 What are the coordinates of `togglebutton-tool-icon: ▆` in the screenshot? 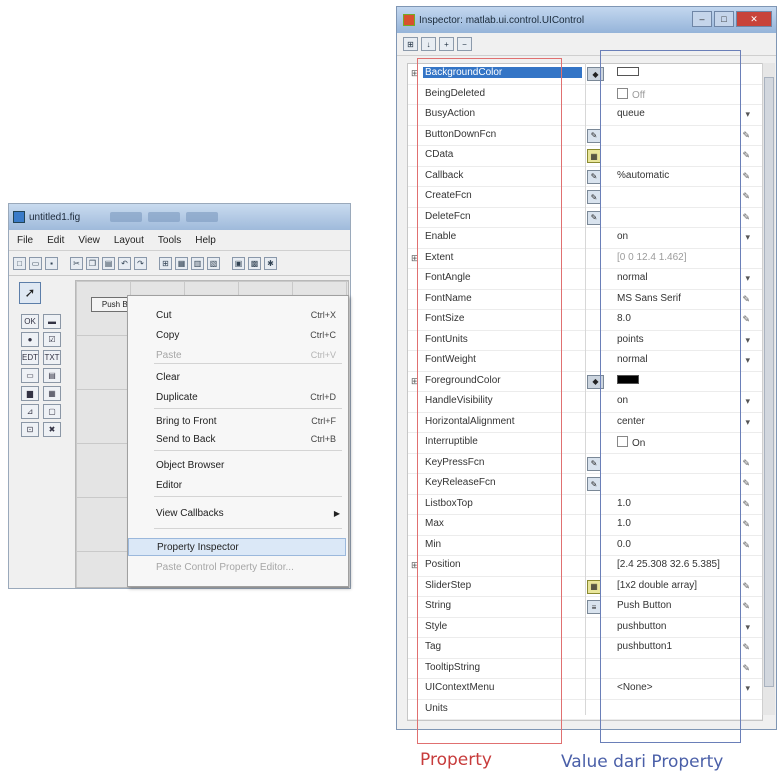 It's located at (30, 393).